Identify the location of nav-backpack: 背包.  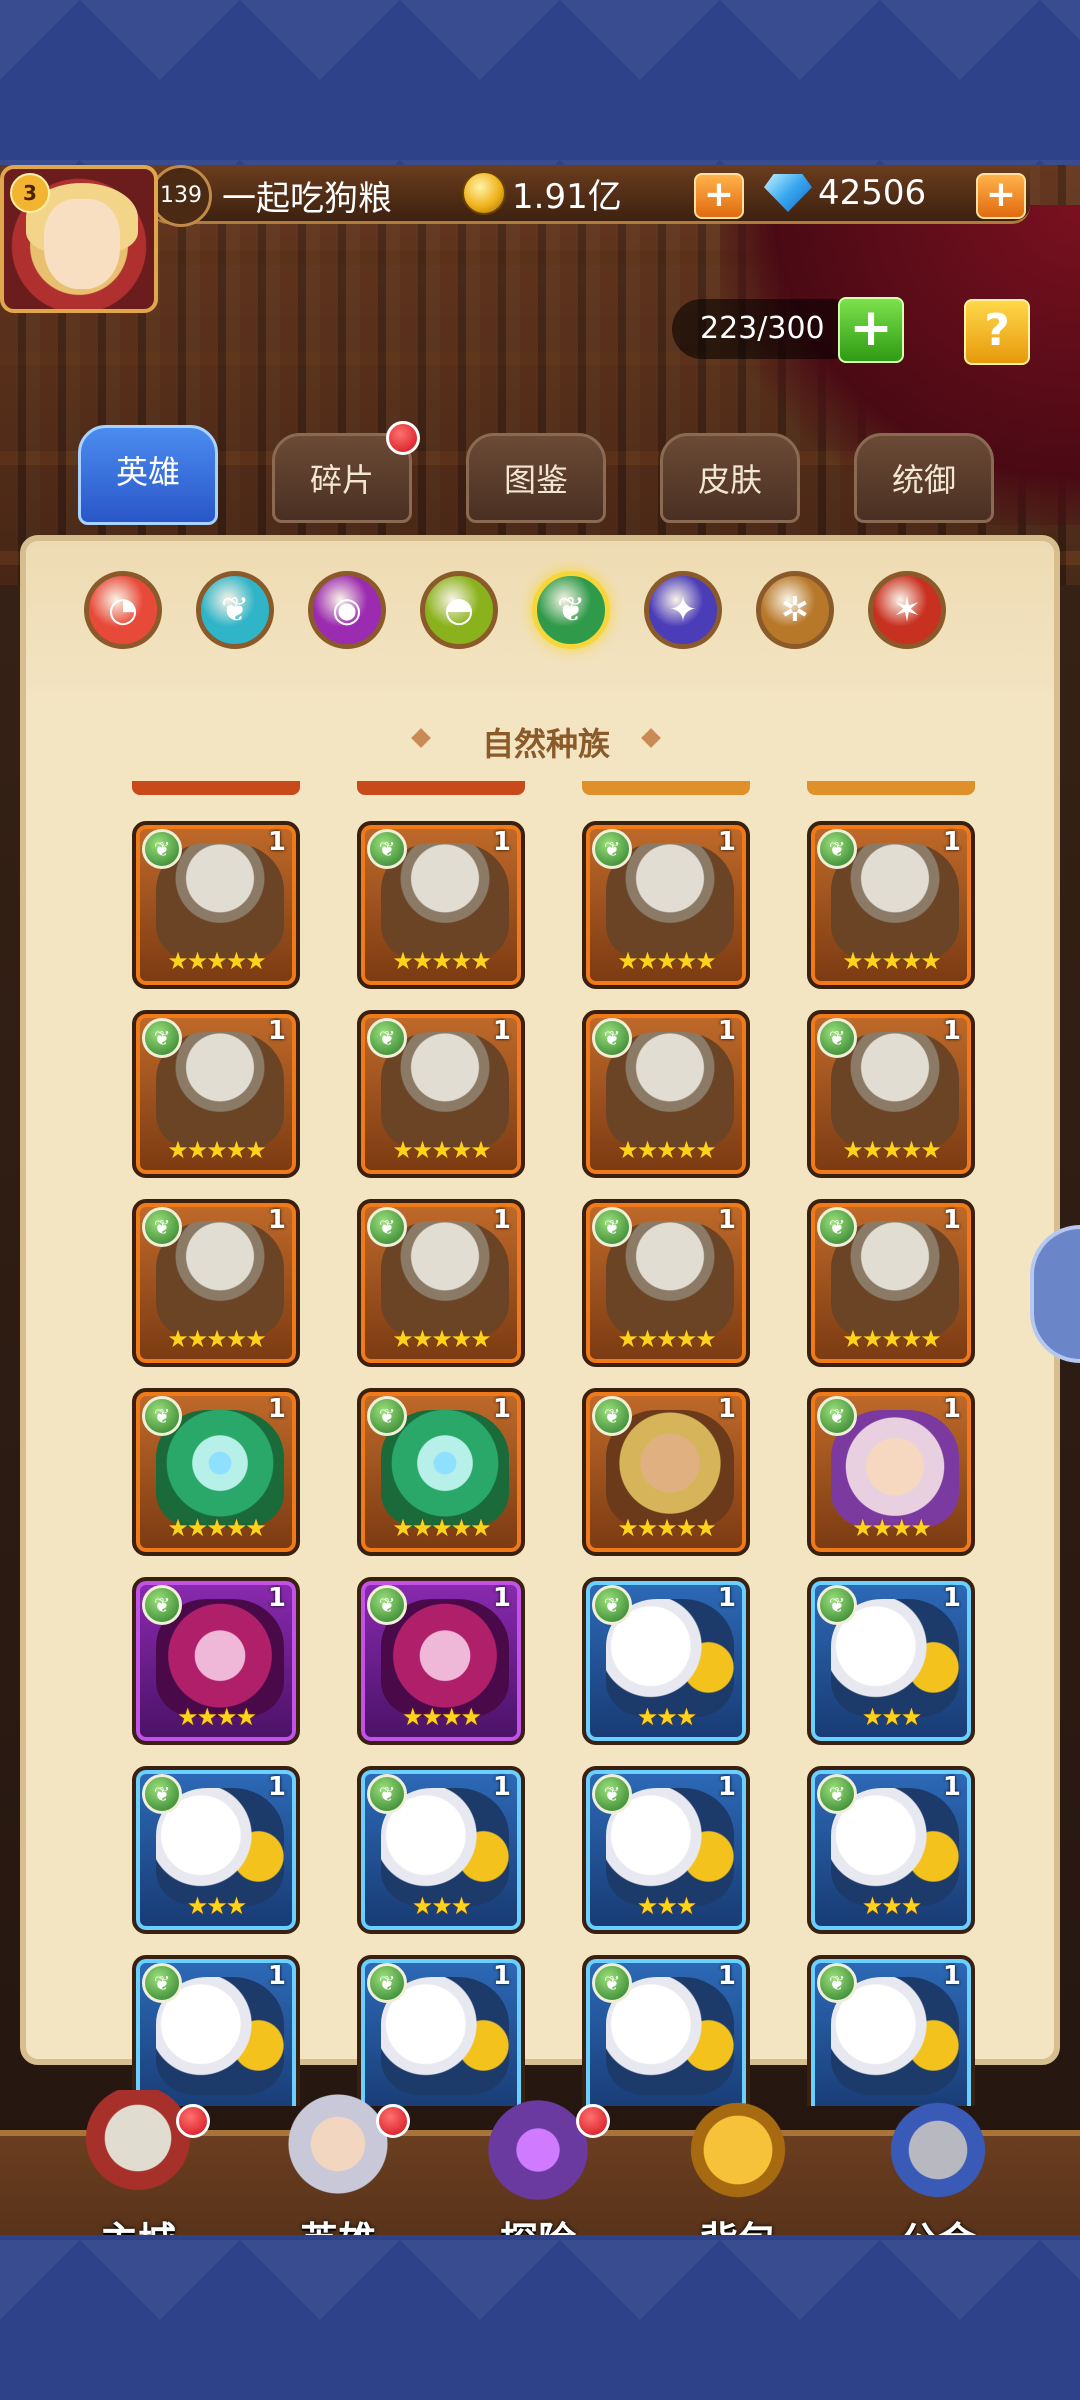
(738, 2162).